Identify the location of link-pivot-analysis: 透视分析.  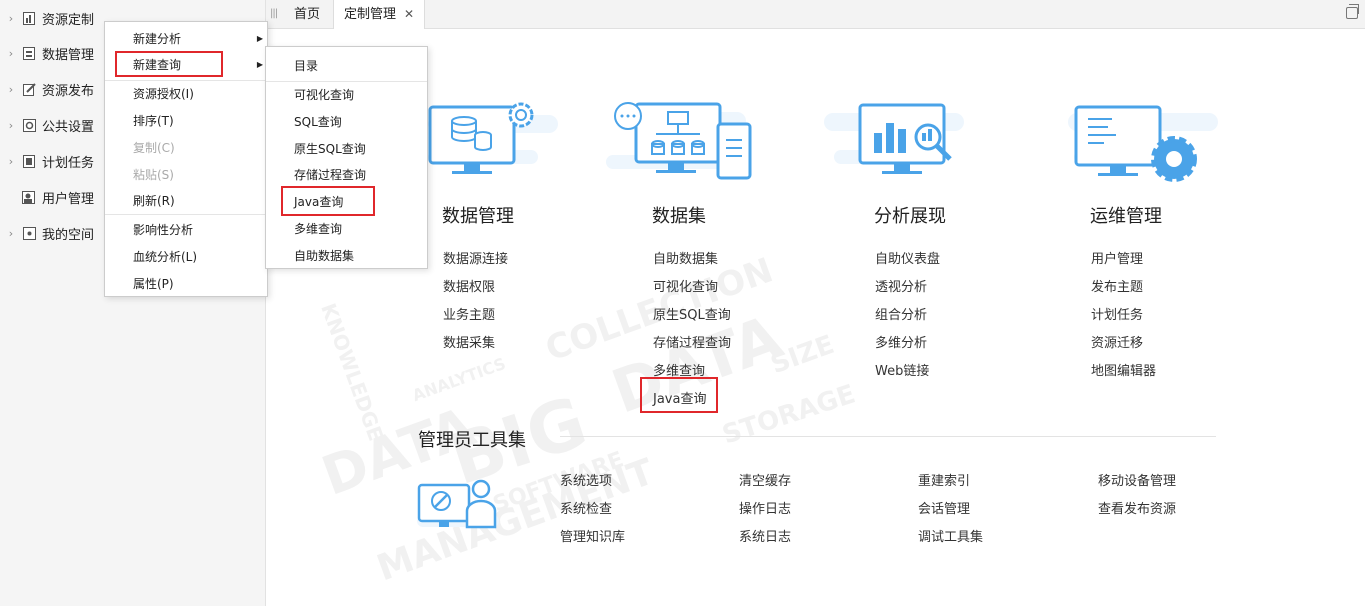
(901, 285).